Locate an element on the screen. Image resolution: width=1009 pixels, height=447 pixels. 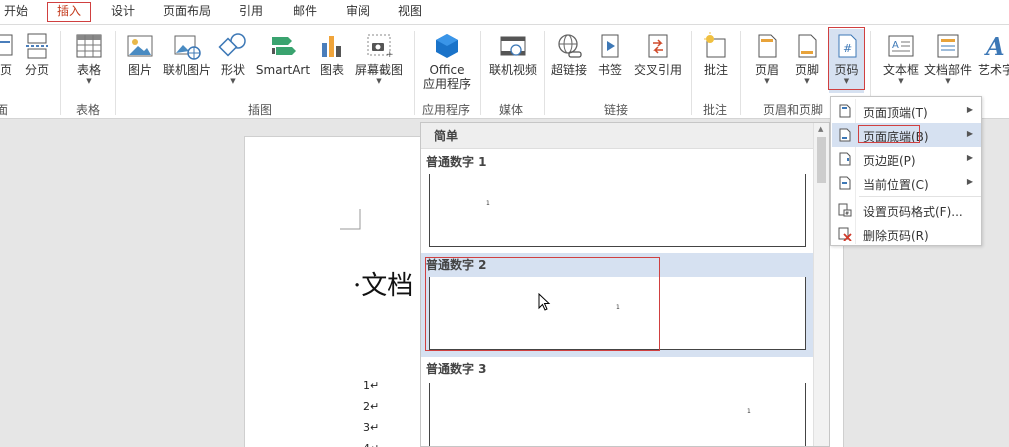
tab-review: 审阅 is located at coordinates (358, 12).